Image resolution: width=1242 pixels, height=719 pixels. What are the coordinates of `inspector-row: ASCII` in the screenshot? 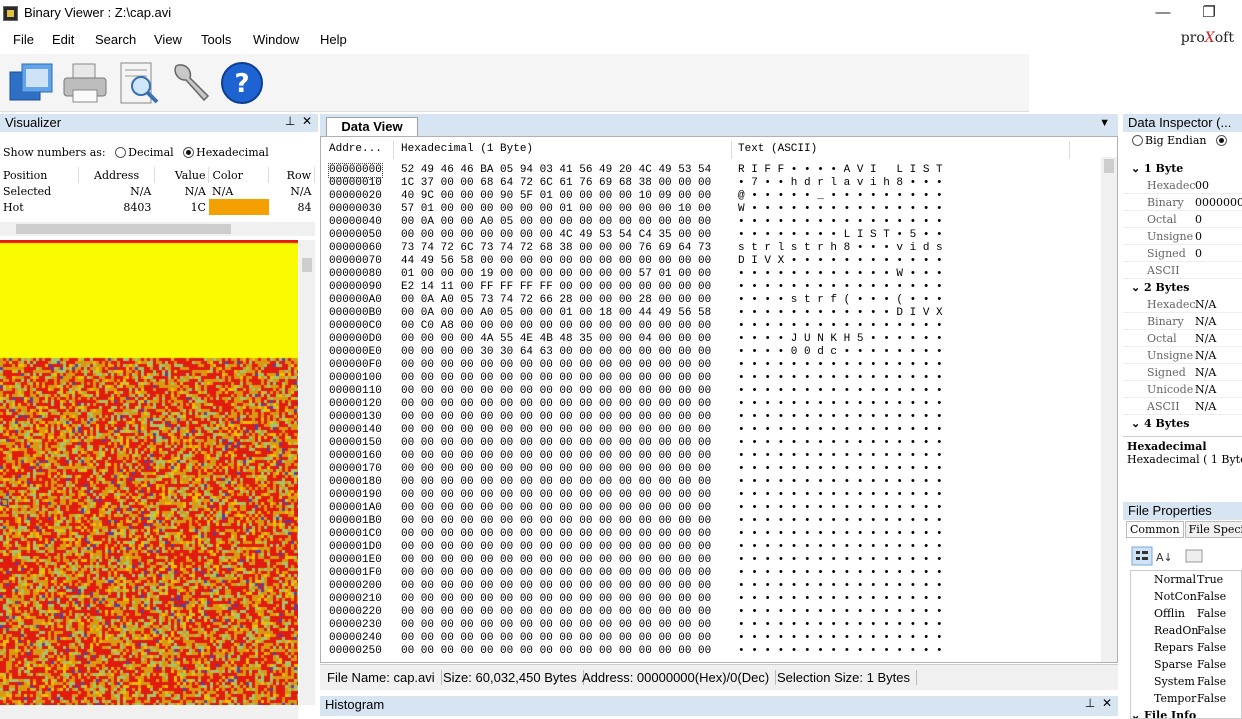 It's located at (1182, 270).